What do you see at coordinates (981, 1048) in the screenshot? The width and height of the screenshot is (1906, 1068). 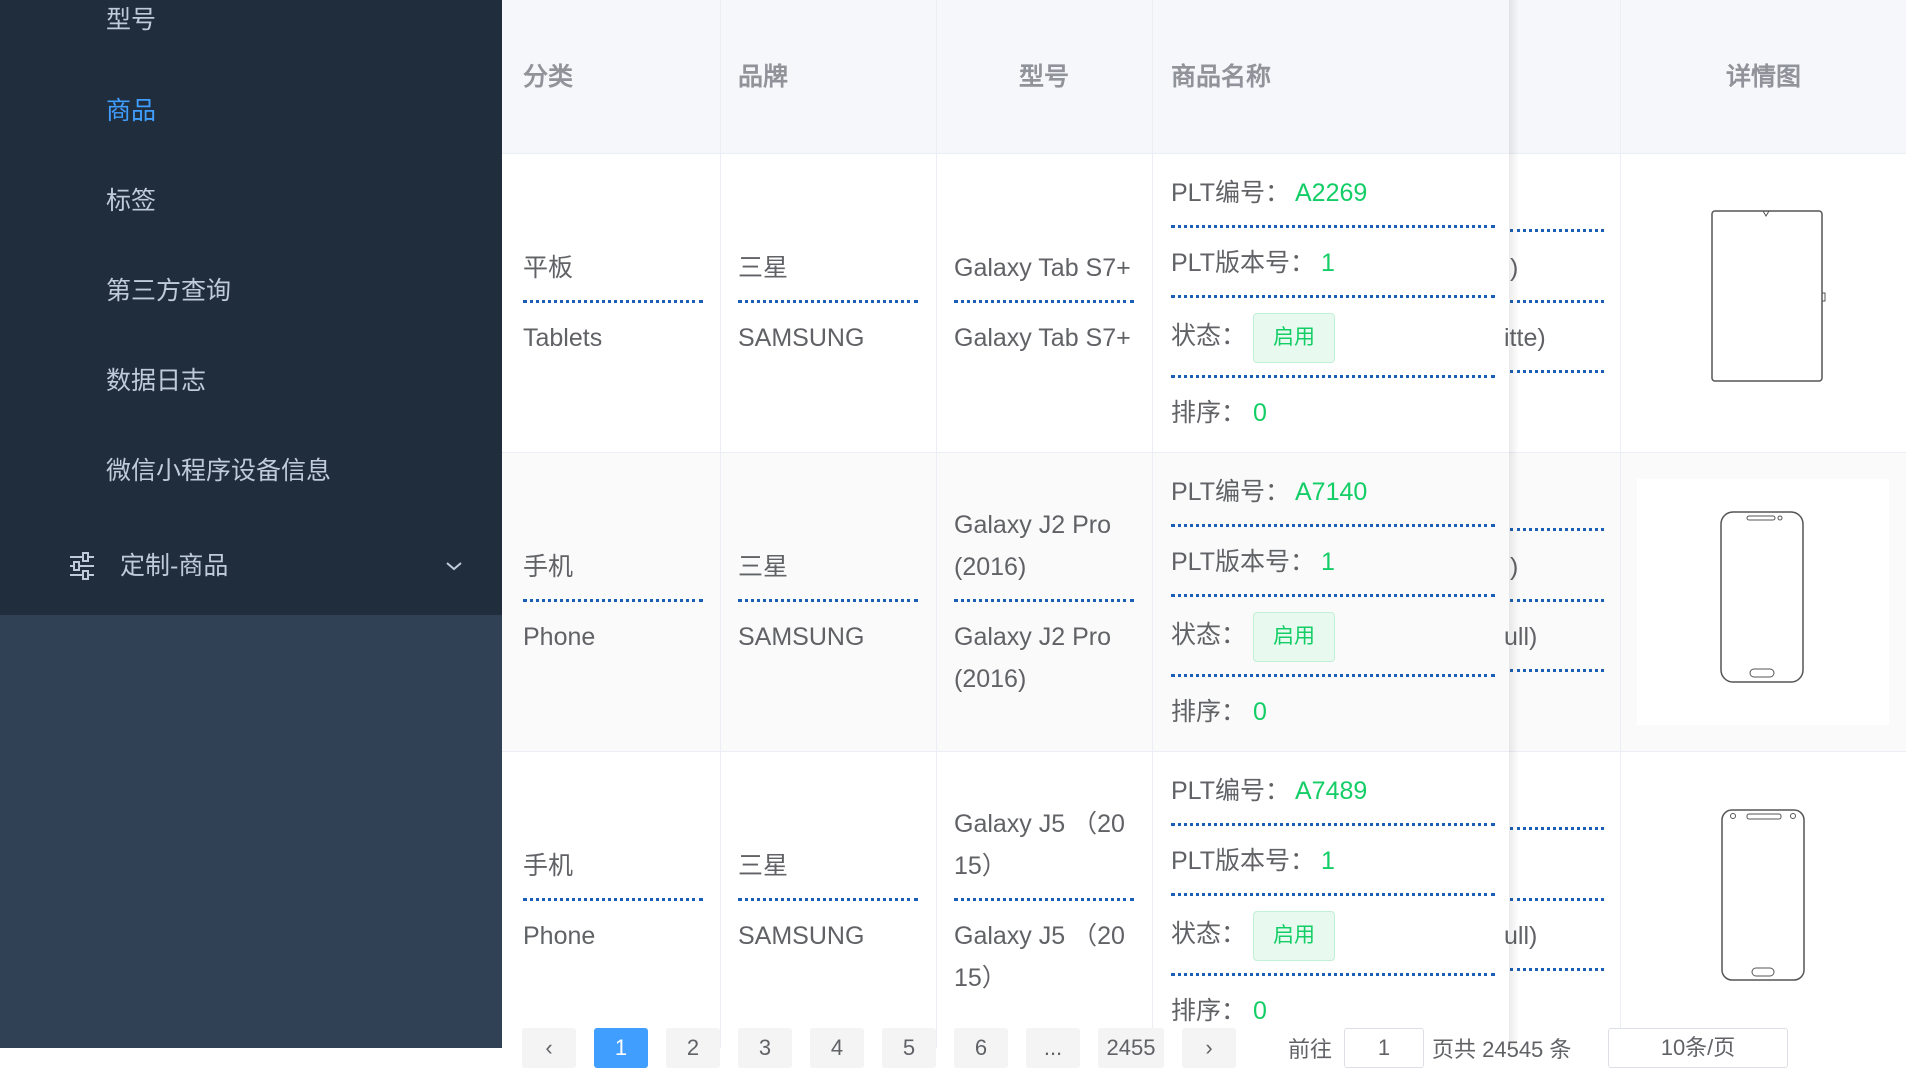 I see `page-button: 6` at bounding box center [981, 1048].